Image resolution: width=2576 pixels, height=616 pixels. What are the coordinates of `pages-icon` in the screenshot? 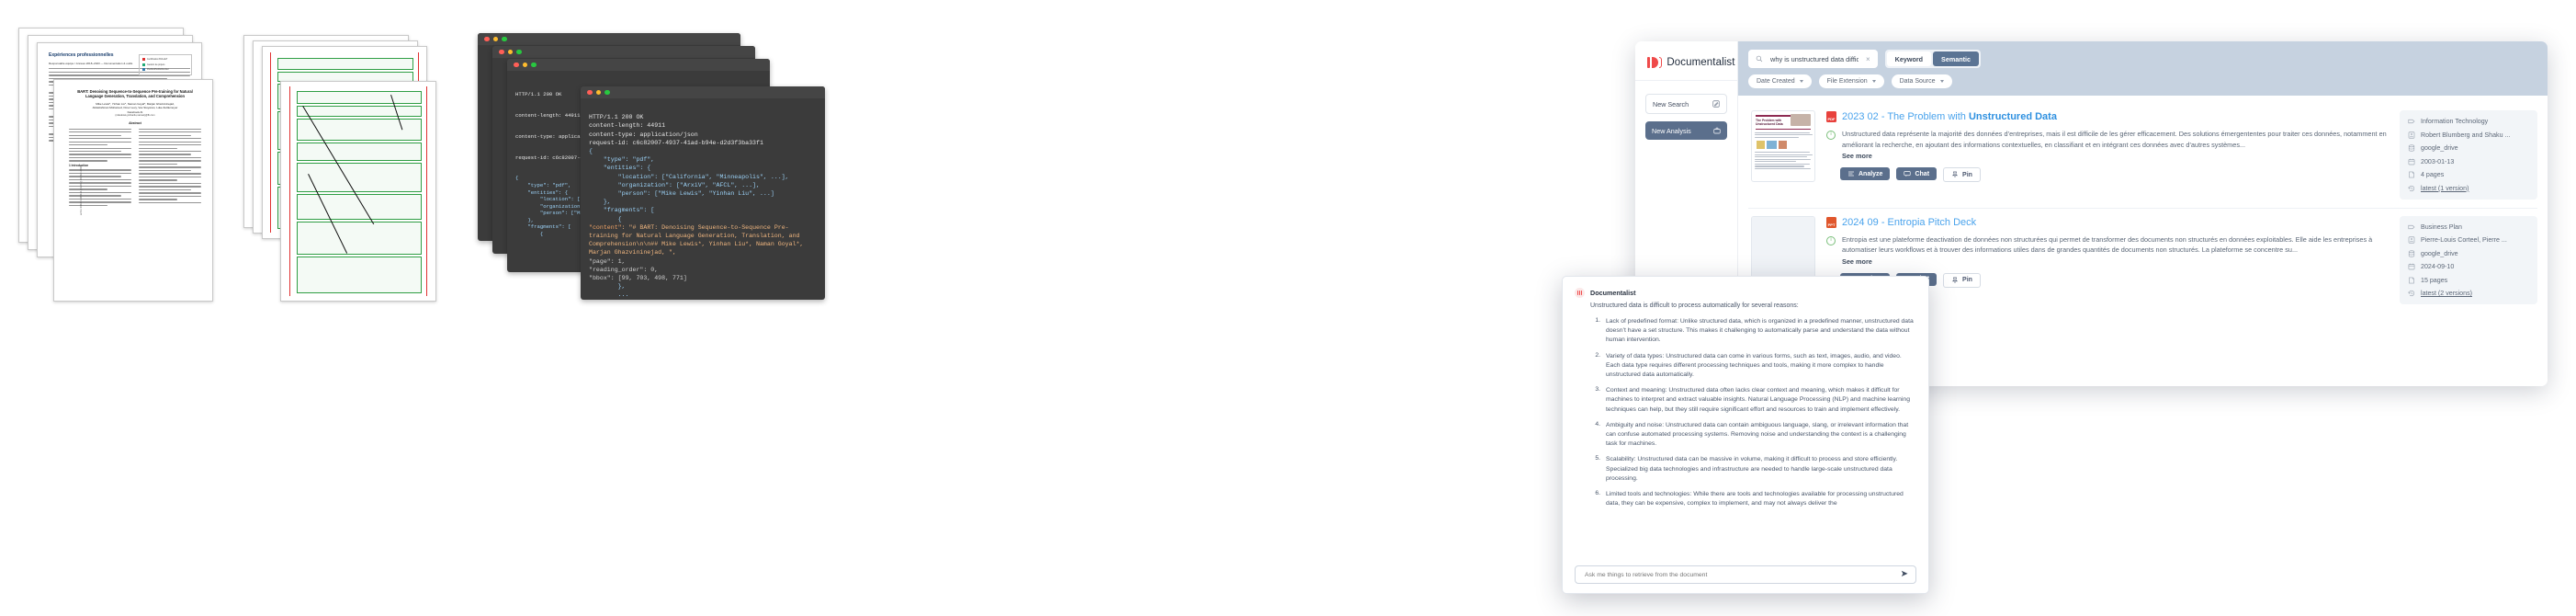 It's located at (2411, 174).